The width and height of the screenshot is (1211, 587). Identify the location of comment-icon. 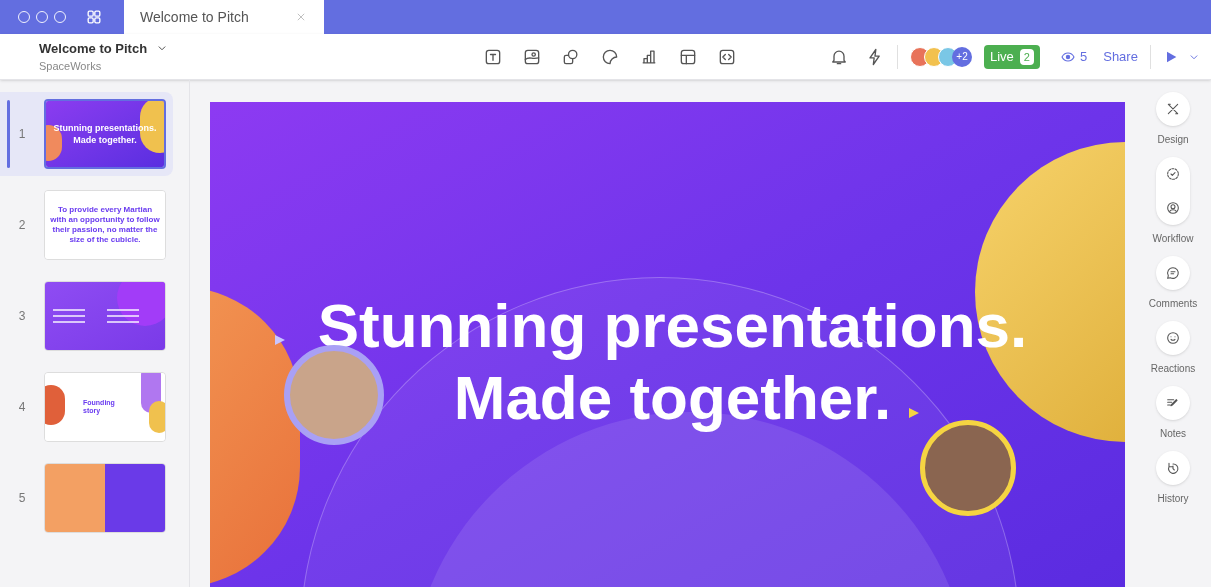
(1173, 273).